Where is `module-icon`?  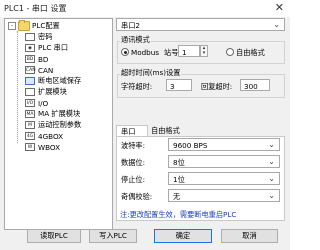 module-icon is located at coordinates (30, 92).